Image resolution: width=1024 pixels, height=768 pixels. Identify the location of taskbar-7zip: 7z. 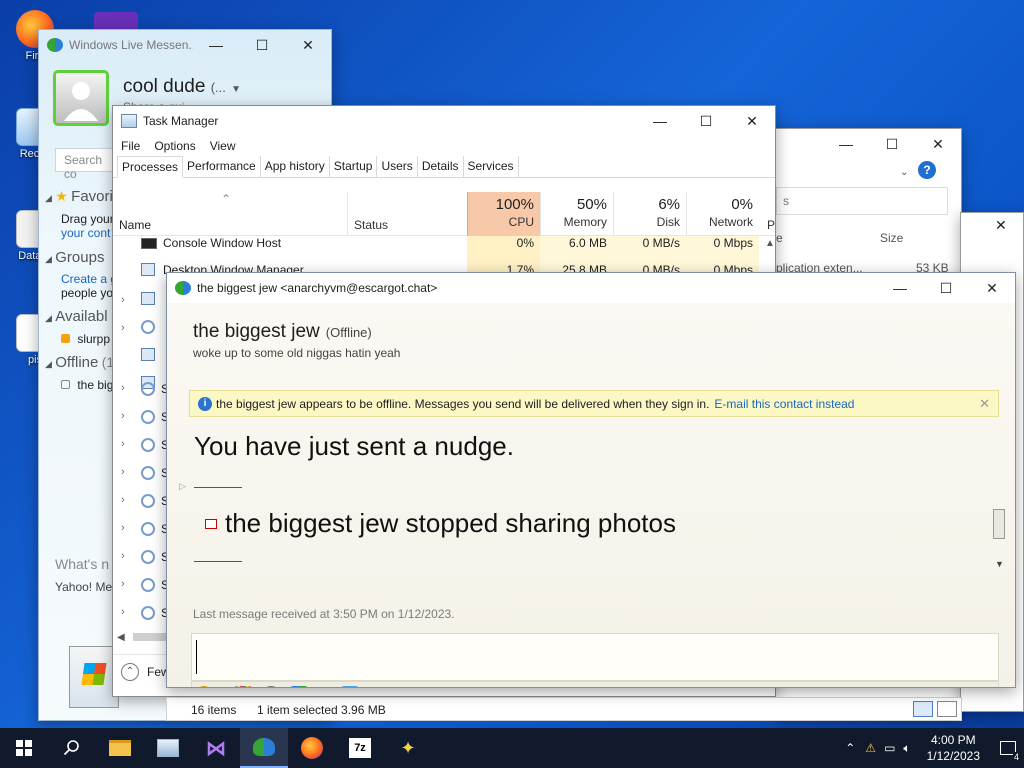
(360, 748).